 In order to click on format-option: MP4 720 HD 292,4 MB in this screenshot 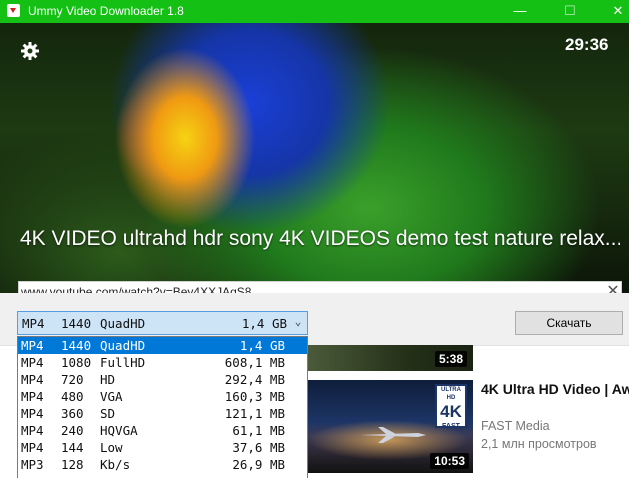, I will do `click(162, 379)`.